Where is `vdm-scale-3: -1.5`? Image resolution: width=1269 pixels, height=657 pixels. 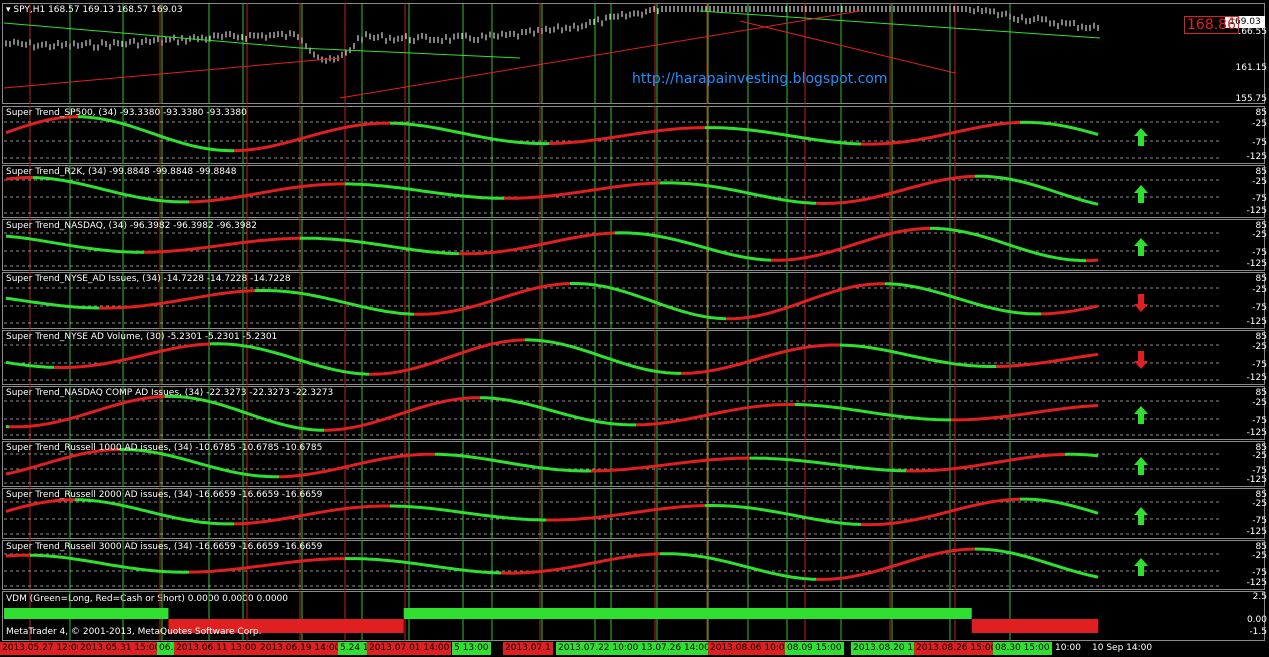 vdm-scale-3: -1.5 is located at coordinates (1258, 632).